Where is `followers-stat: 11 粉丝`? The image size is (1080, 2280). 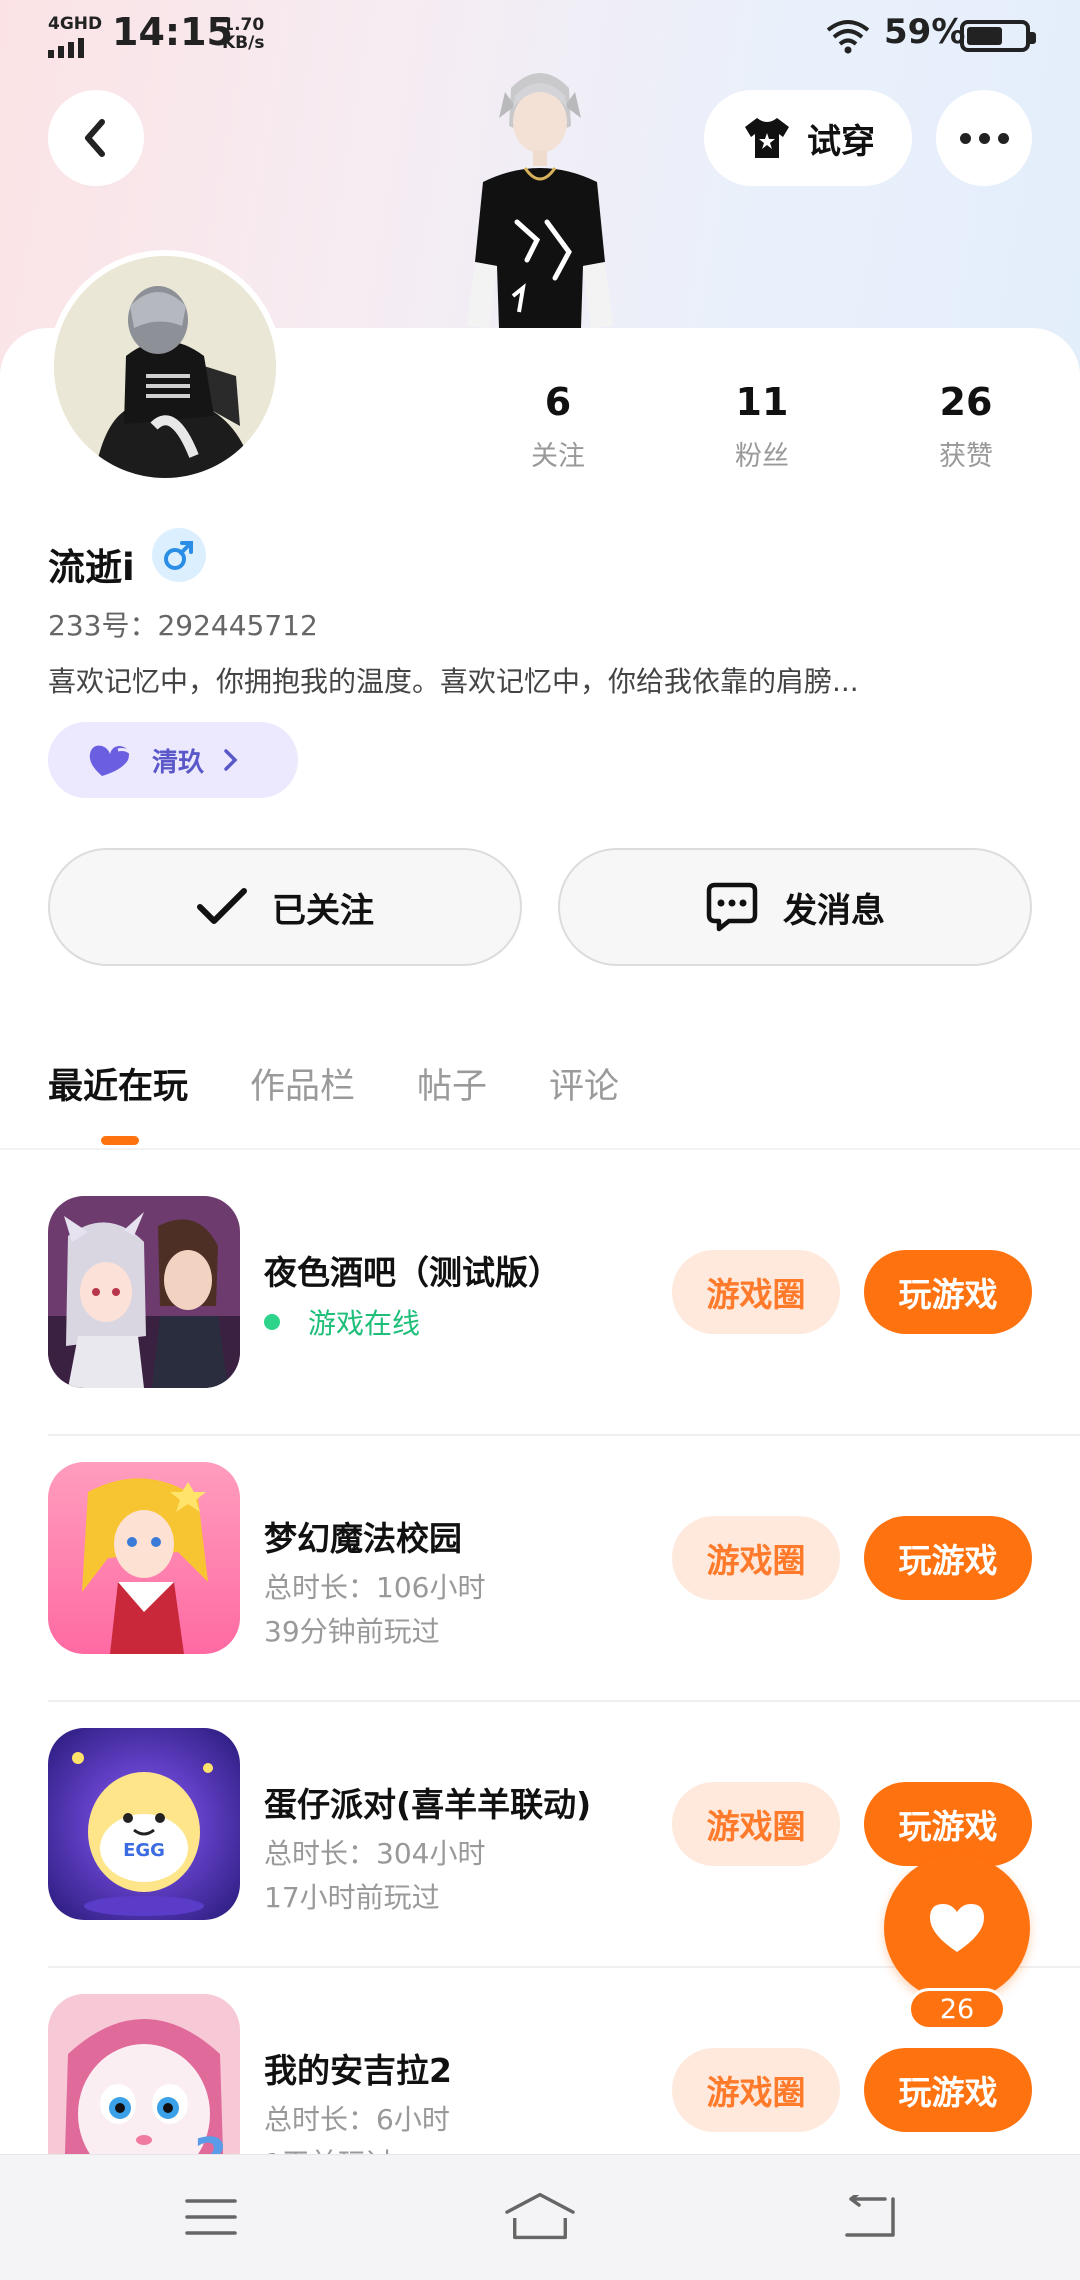
followers-stat: 11 粉丝 is located at coordinates (762, 426).